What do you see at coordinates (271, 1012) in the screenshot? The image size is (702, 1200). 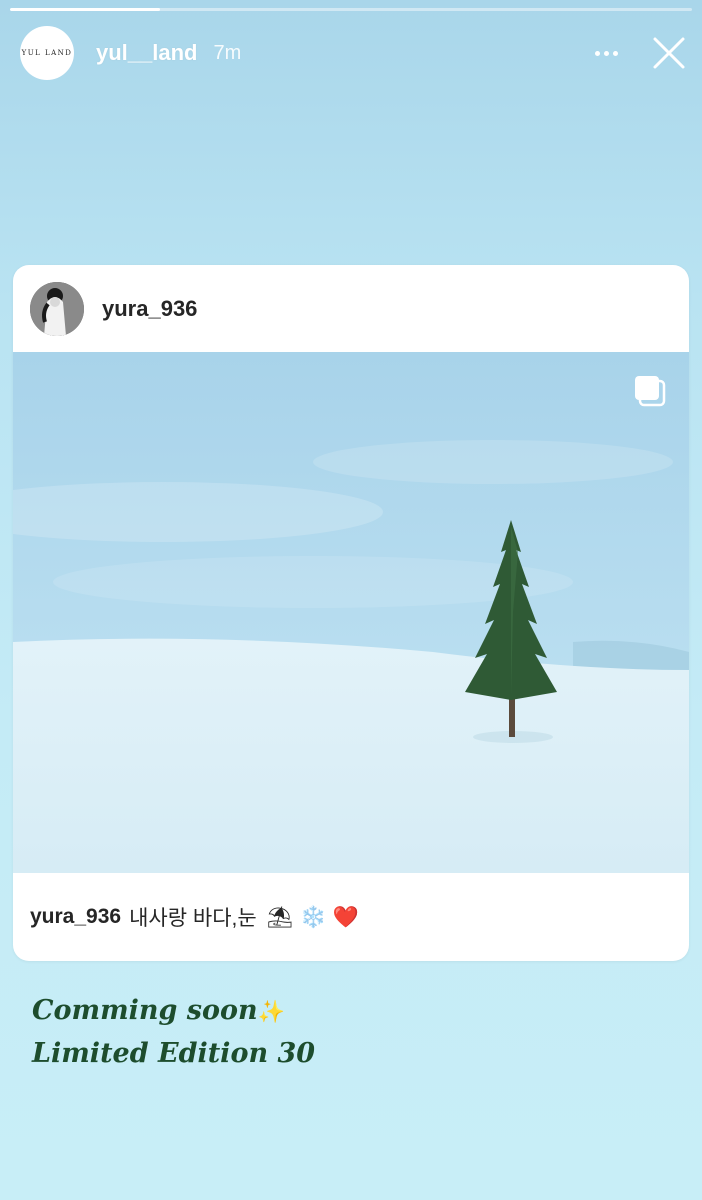 I see `sparkle-emoji: ✨` at bounding box center [271, 1012].